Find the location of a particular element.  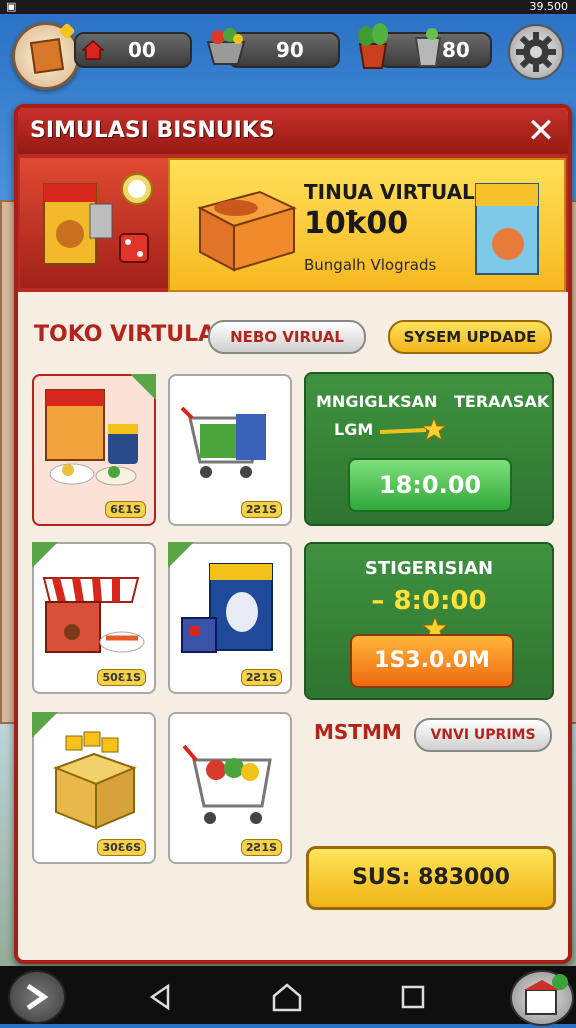

product-card-product-box: 2Ƨ1S is located at coordinates (230, 618).